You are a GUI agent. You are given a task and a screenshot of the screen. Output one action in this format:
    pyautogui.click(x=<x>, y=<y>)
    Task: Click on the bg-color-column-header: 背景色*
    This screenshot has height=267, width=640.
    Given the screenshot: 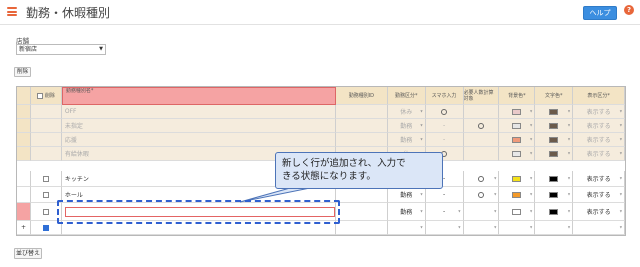 What is the action you would take?
    pyautogui.click(x=517, y=96)
    